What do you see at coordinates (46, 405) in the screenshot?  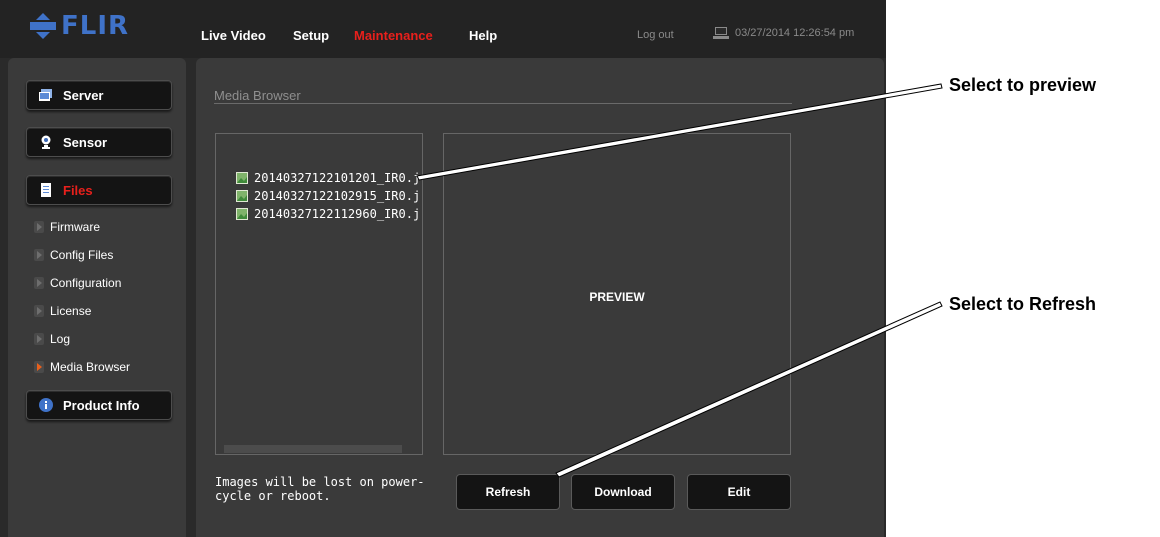 I see `info-icon` at bounding box center [46, 405].